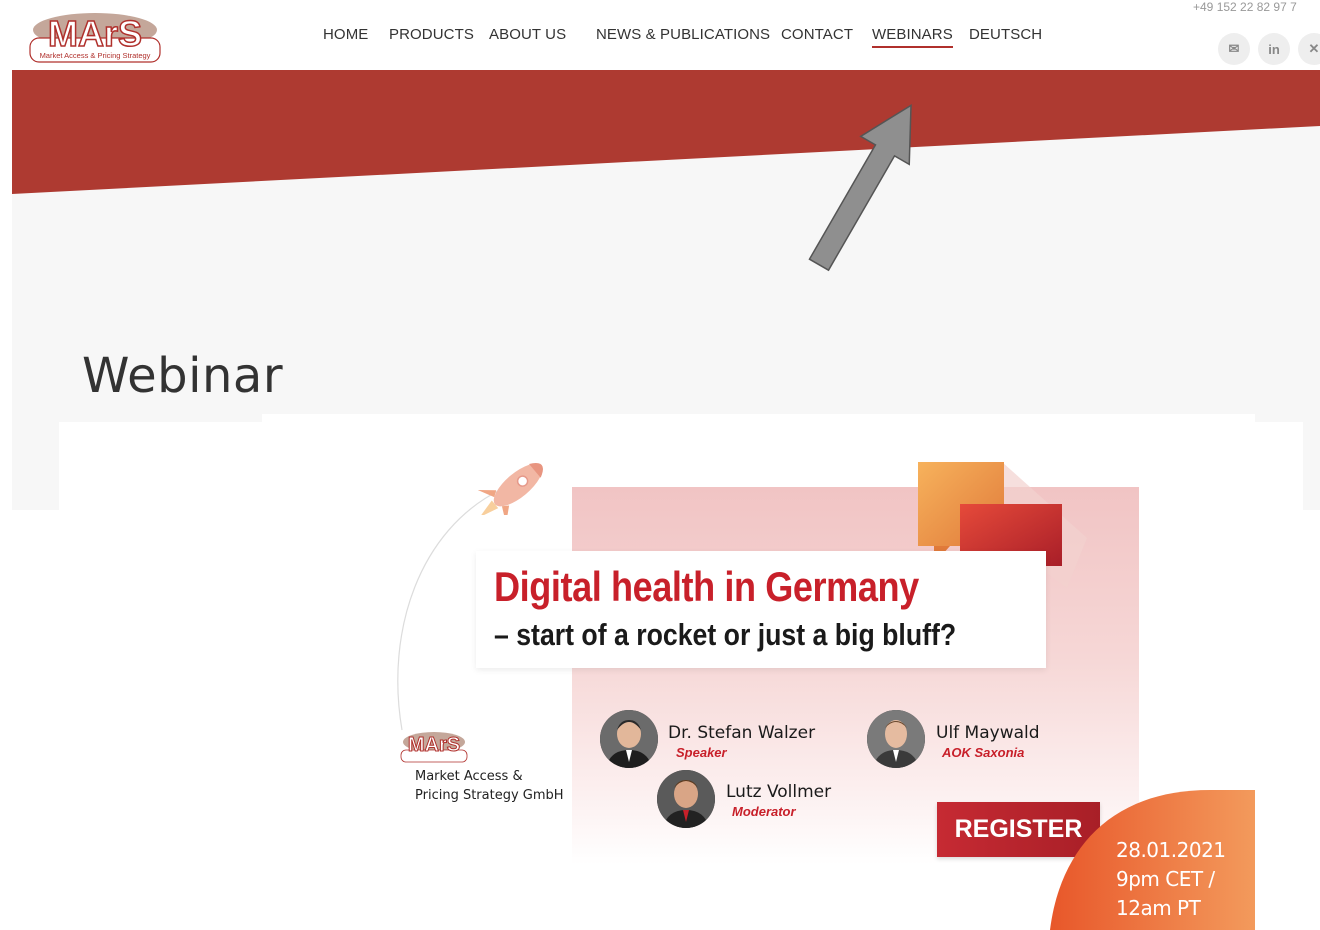  What do you see at coordinates (431, 34) in the screenshot?
I see `nav-products: PRODUCTS` at bounding box center [431, 34].